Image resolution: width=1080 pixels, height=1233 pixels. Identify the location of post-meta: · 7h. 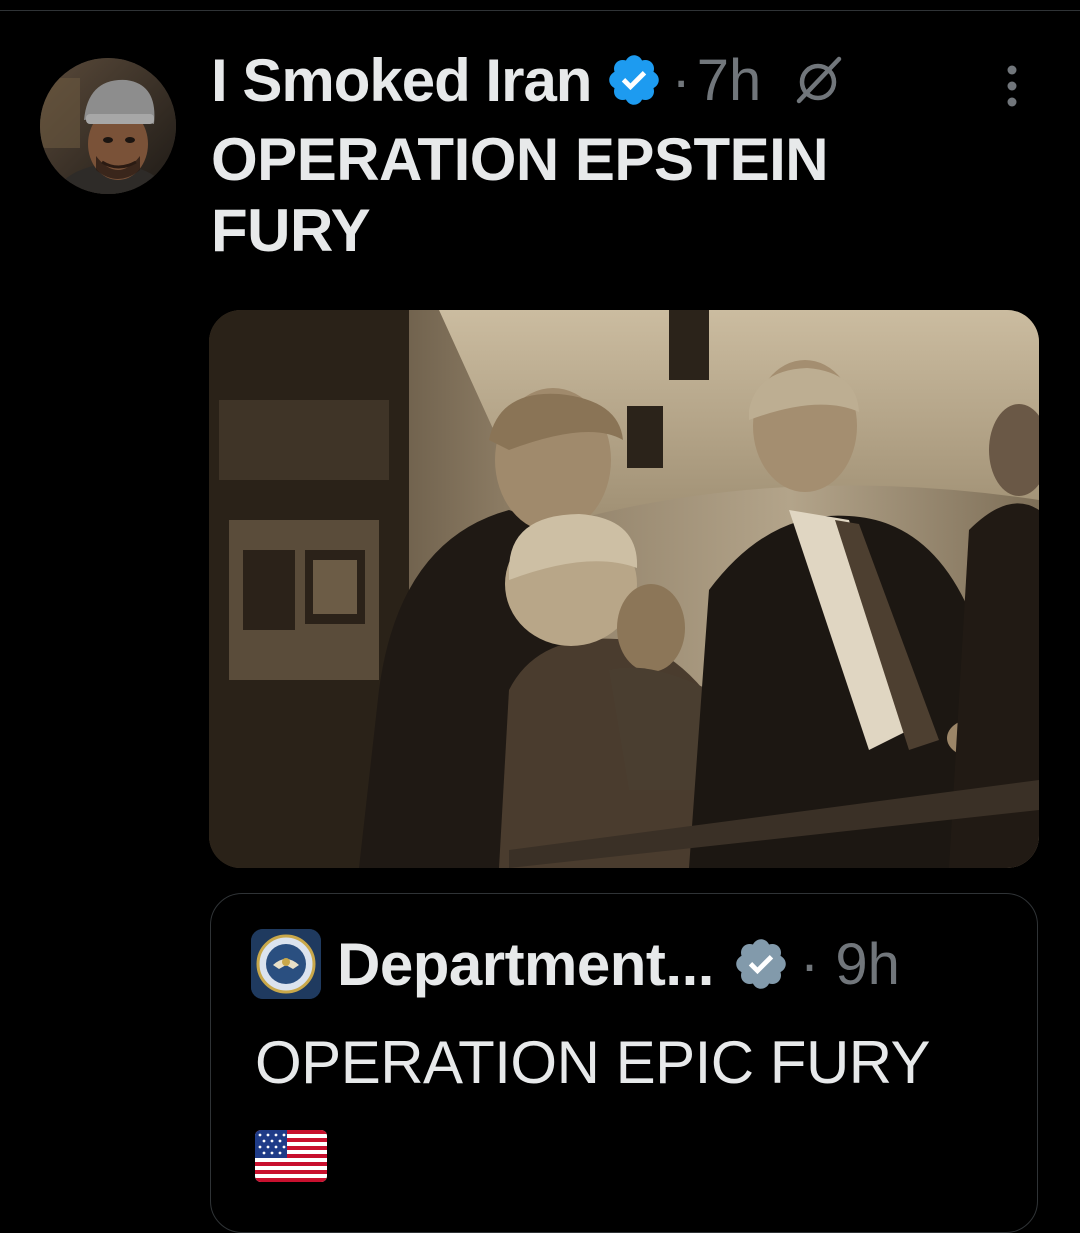
(716, 80).